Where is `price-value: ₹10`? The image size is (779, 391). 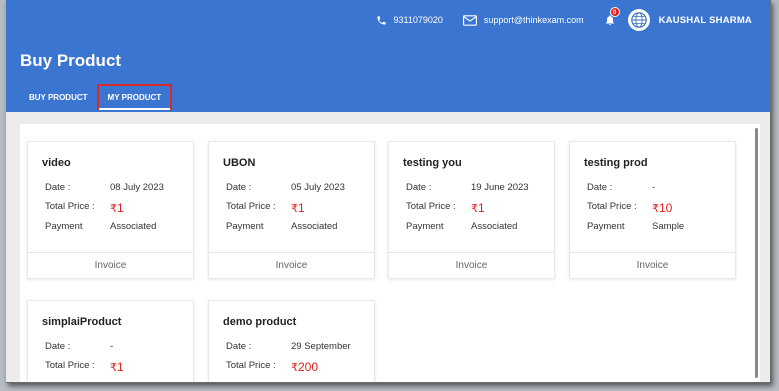
price-value: ₹10 is located at coordinates (662, 208).